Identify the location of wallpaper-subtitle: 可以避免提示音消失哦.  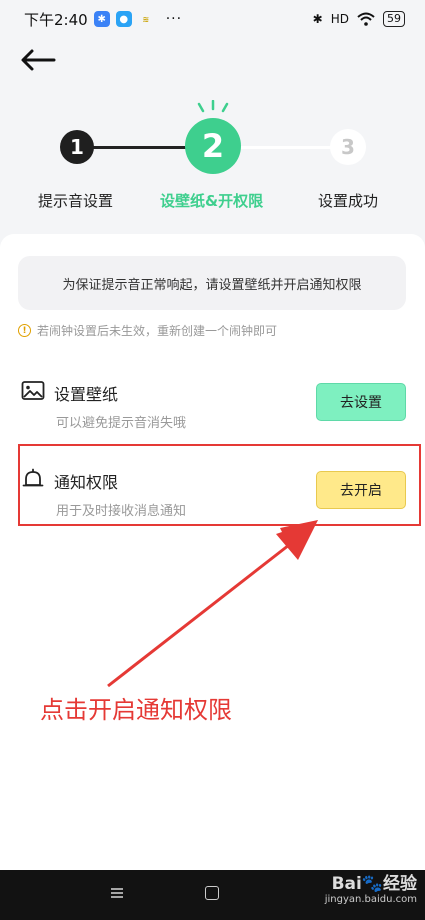
(121, 423).